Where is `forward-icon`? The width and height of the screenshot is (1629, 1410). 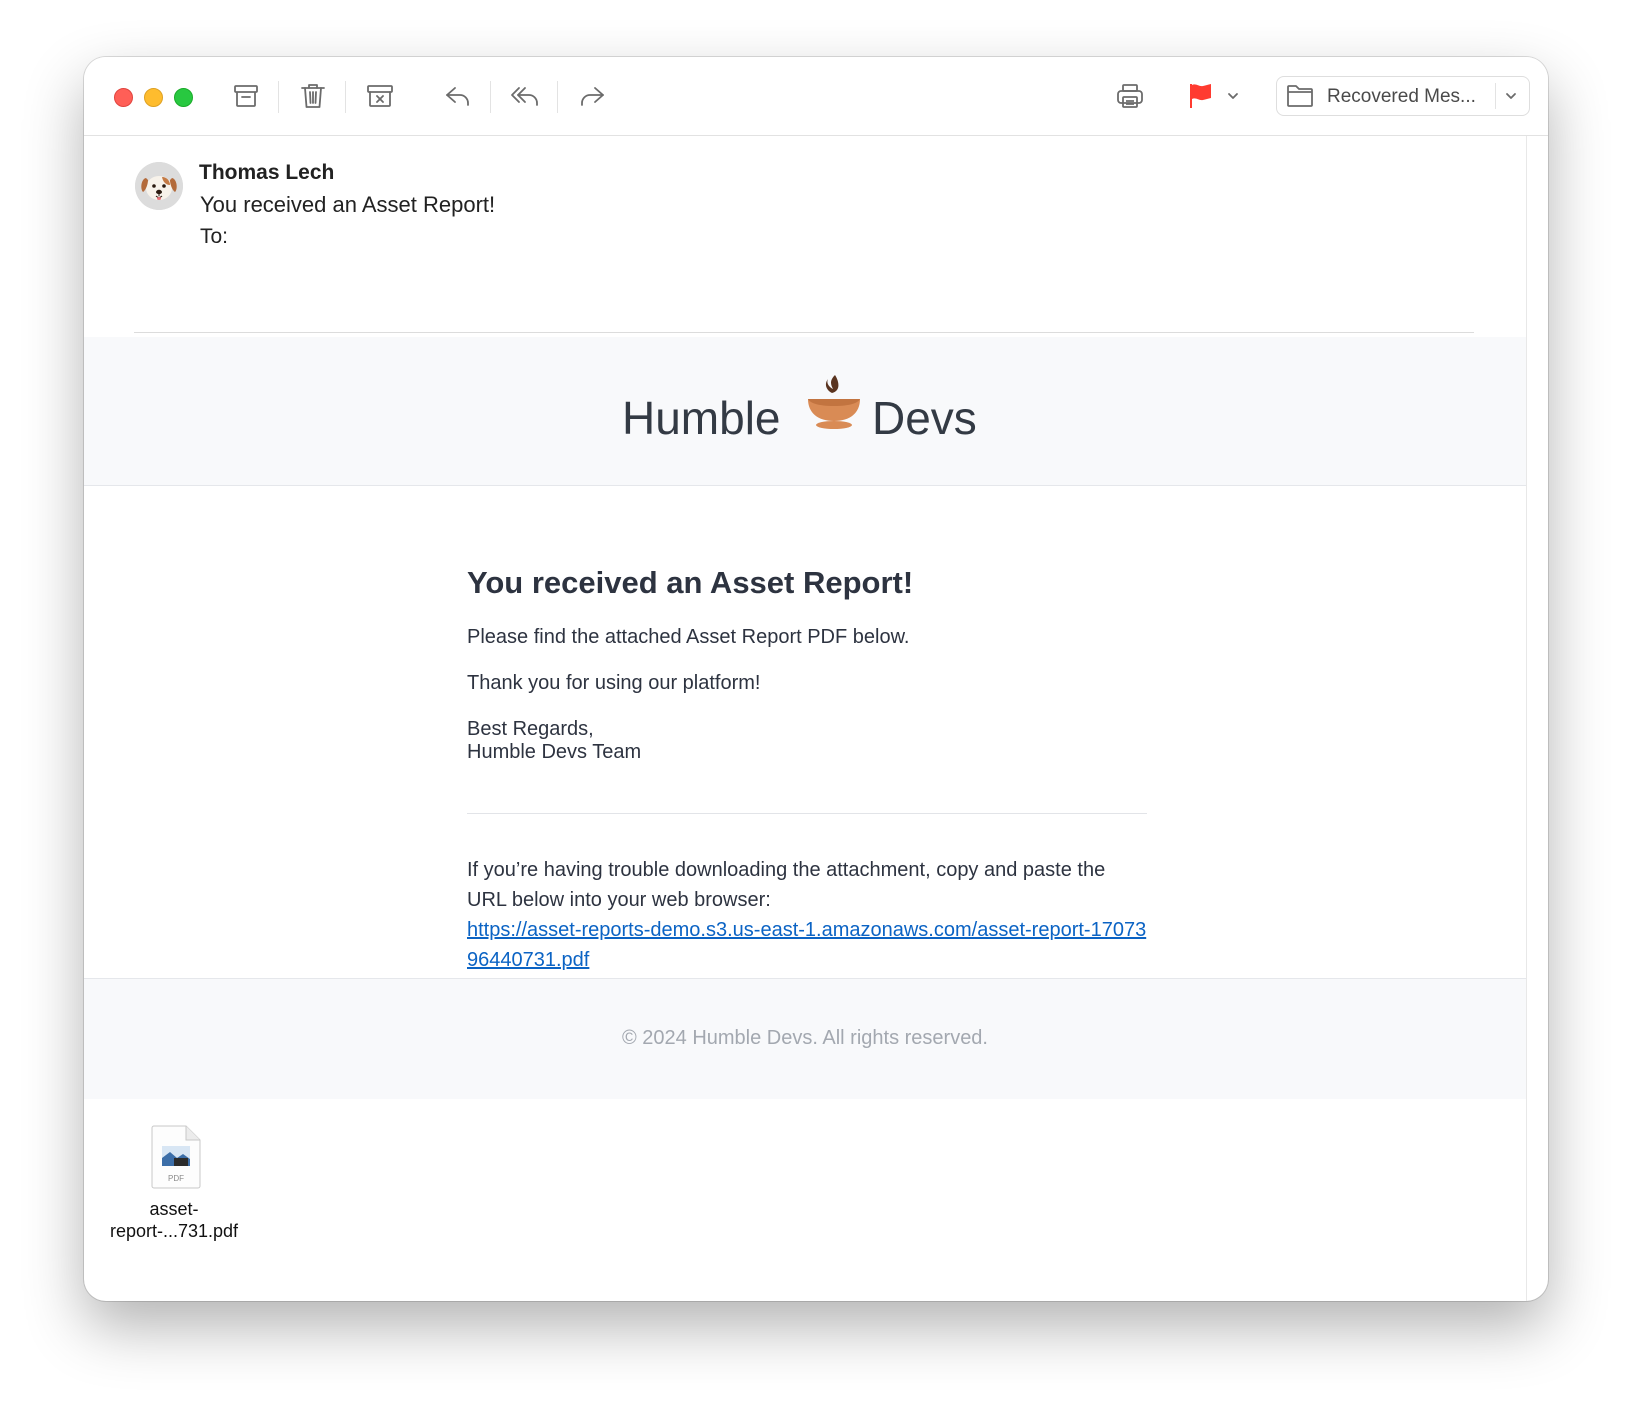 forward-icon is located at coordinates (592, 96).